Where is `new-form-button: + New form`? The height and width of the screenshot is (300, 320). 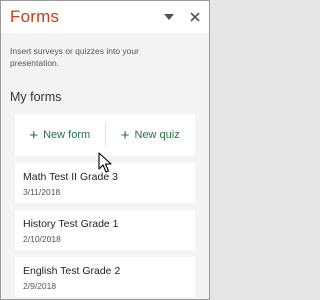 new-form-button: + New form is located at coordinates (60, 135).